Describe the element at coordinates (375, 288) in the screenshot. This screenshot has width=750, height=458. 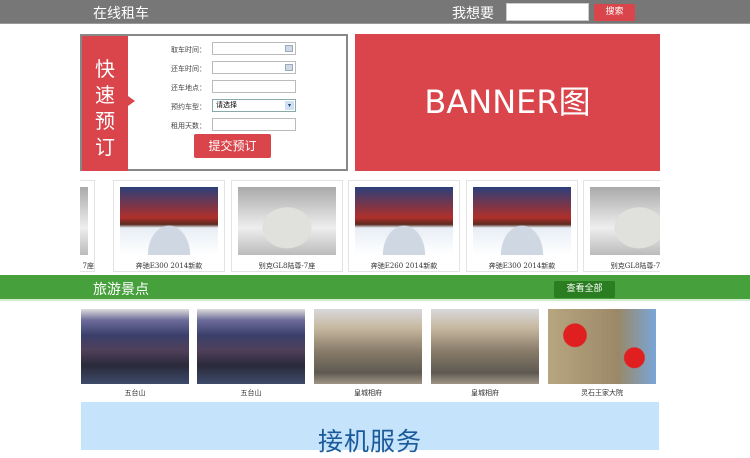
I see `attractions-header: 旅游景点 查看全部` at that location.